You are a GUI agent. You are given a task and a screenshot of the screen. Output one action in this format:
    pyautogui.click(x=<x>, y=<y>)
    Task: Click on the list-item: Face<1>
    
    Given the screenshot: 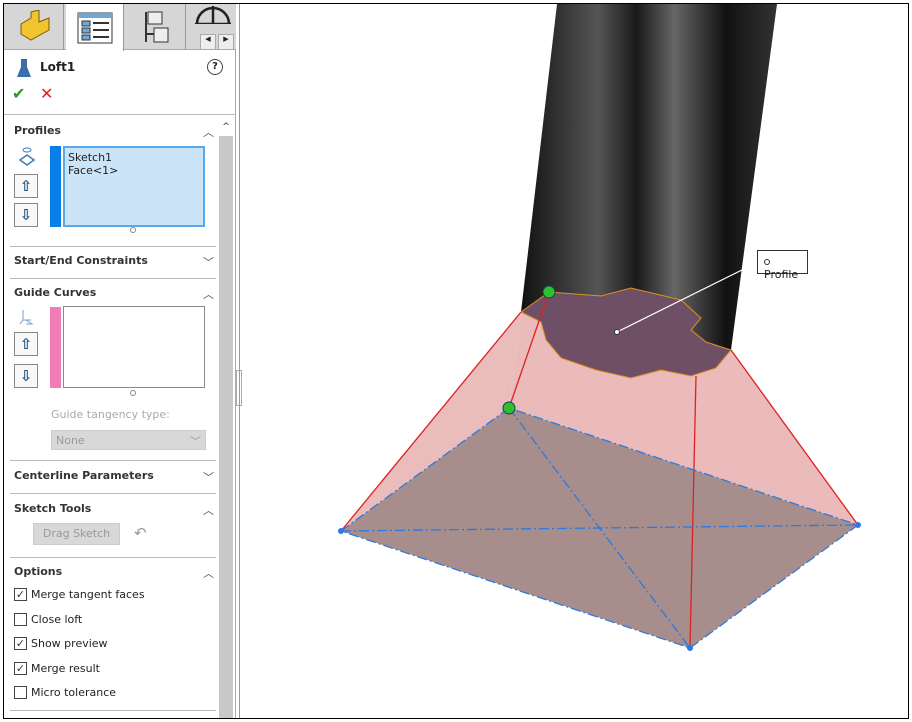 What is the action you would take?
    pyautogui.click(x=134, y=170)
    